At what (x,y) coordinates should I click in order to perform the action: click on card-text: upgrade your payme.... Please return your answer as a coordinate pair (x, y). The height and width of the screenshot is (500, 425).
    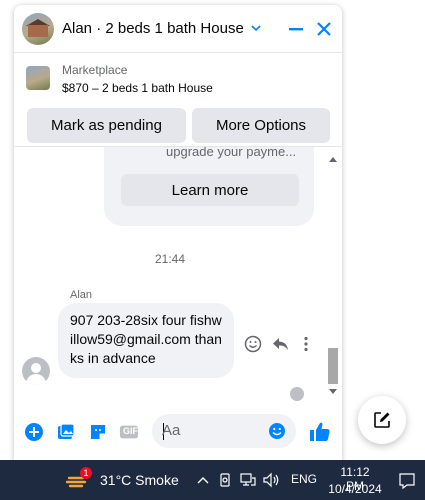
    Looking at the image, I should click on (231, 153).